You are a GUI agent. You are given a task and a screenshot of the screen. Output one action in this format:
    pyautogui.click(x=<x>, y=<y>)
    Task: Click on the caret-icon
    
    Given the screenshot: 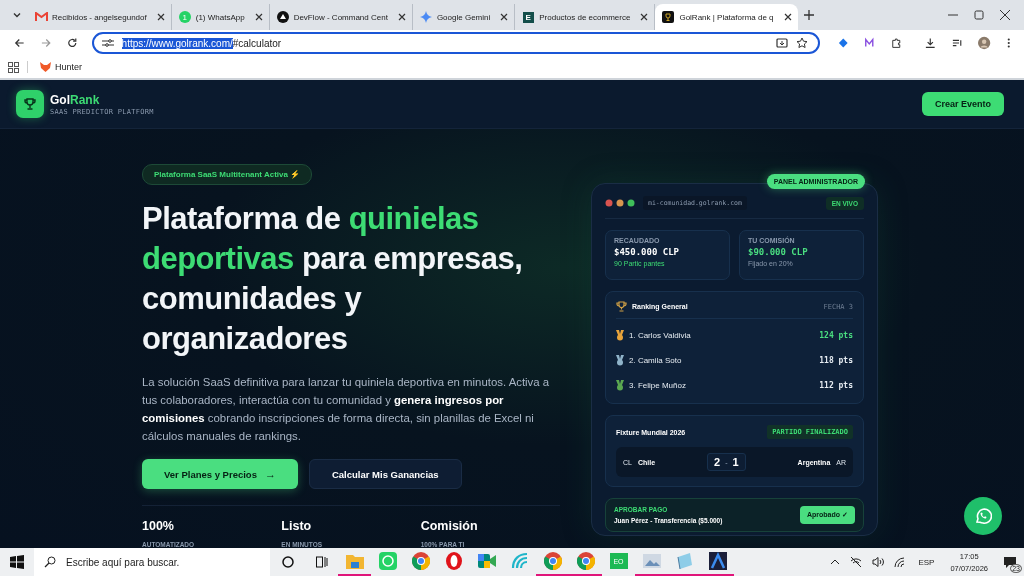 What is the action you would take?
    pyautogui.click(x=17, y=15)
    